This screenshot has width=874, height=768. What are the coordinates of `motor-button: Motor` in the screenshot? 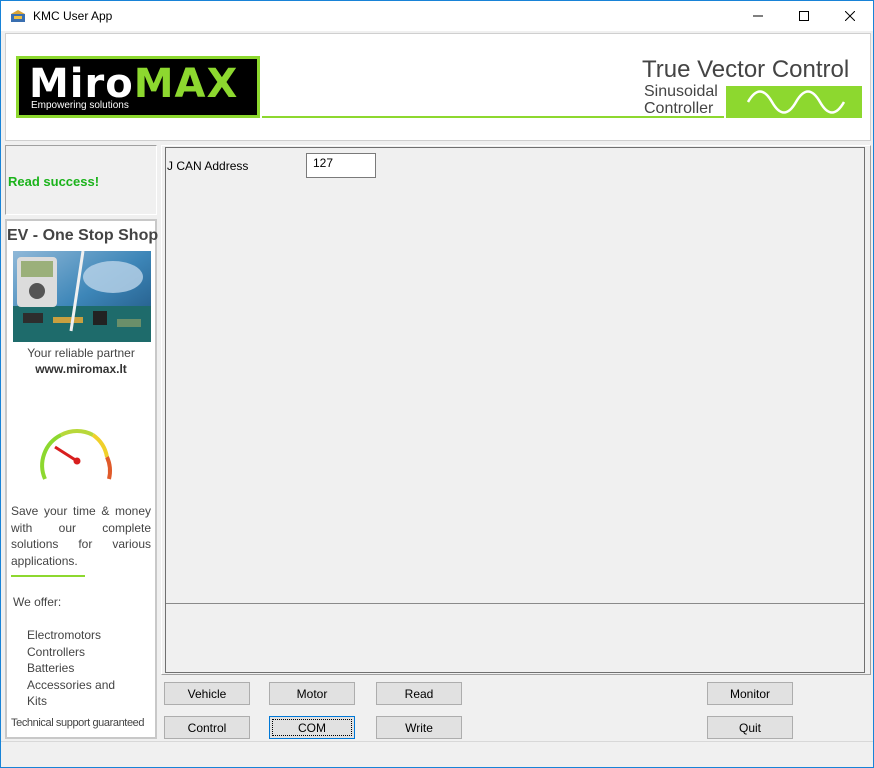 It's located at (312, 693).